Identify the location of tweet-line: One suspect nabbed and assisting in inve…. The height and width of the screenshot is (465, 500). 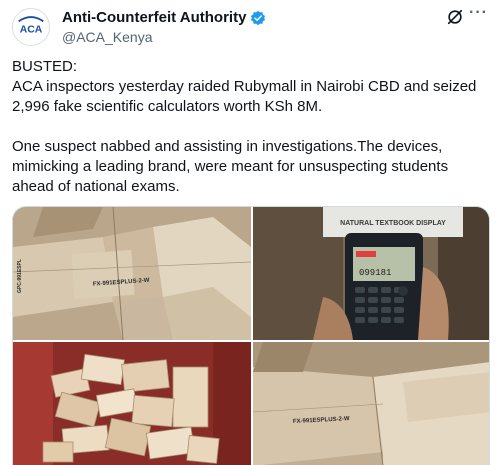
(232, 166).